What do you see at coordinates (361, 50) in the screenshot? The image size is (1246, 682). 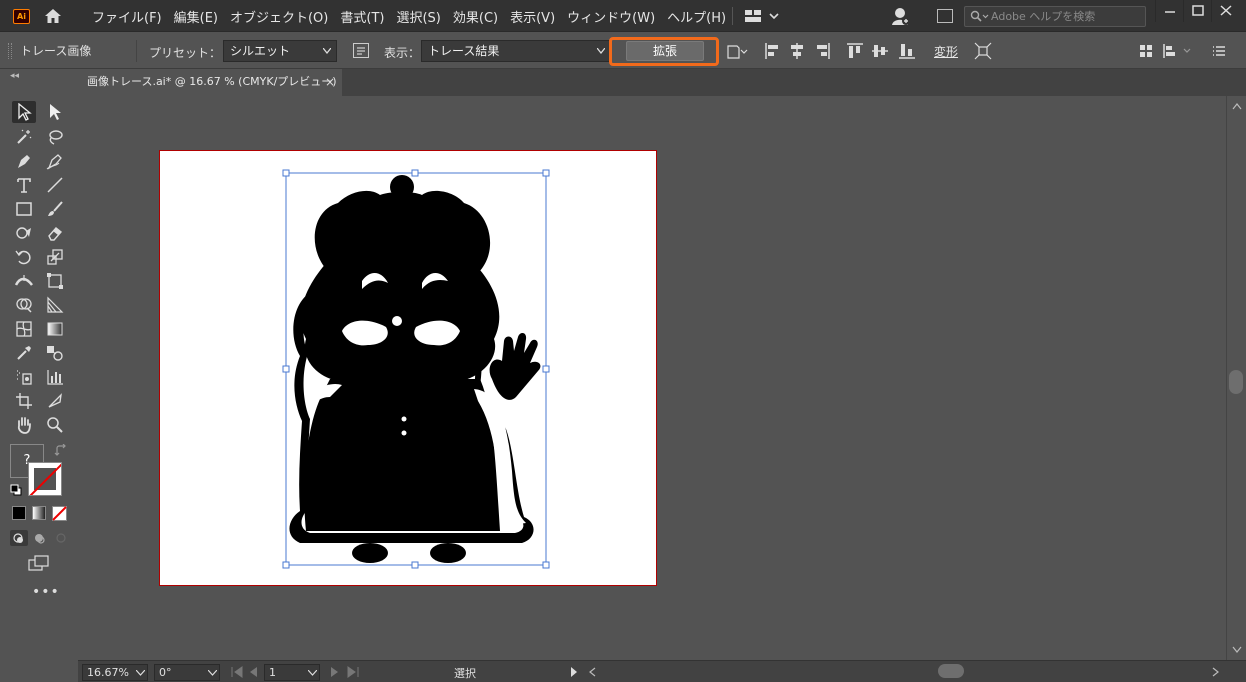 I see `image-trace-panel-icon` at bounding box center [361, 50].